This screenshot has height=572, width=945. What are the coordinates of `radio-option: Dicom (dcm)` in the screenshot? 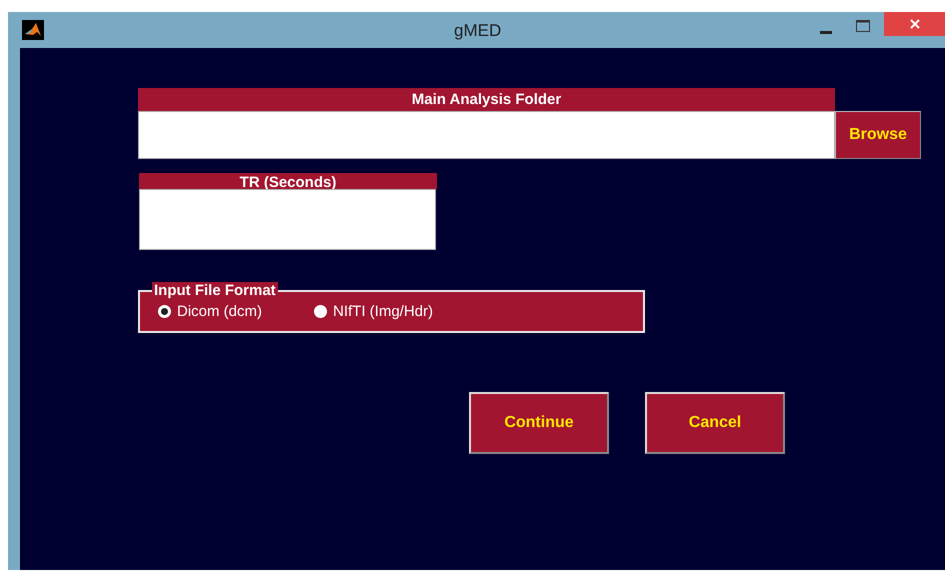 It's located at (210, 311).